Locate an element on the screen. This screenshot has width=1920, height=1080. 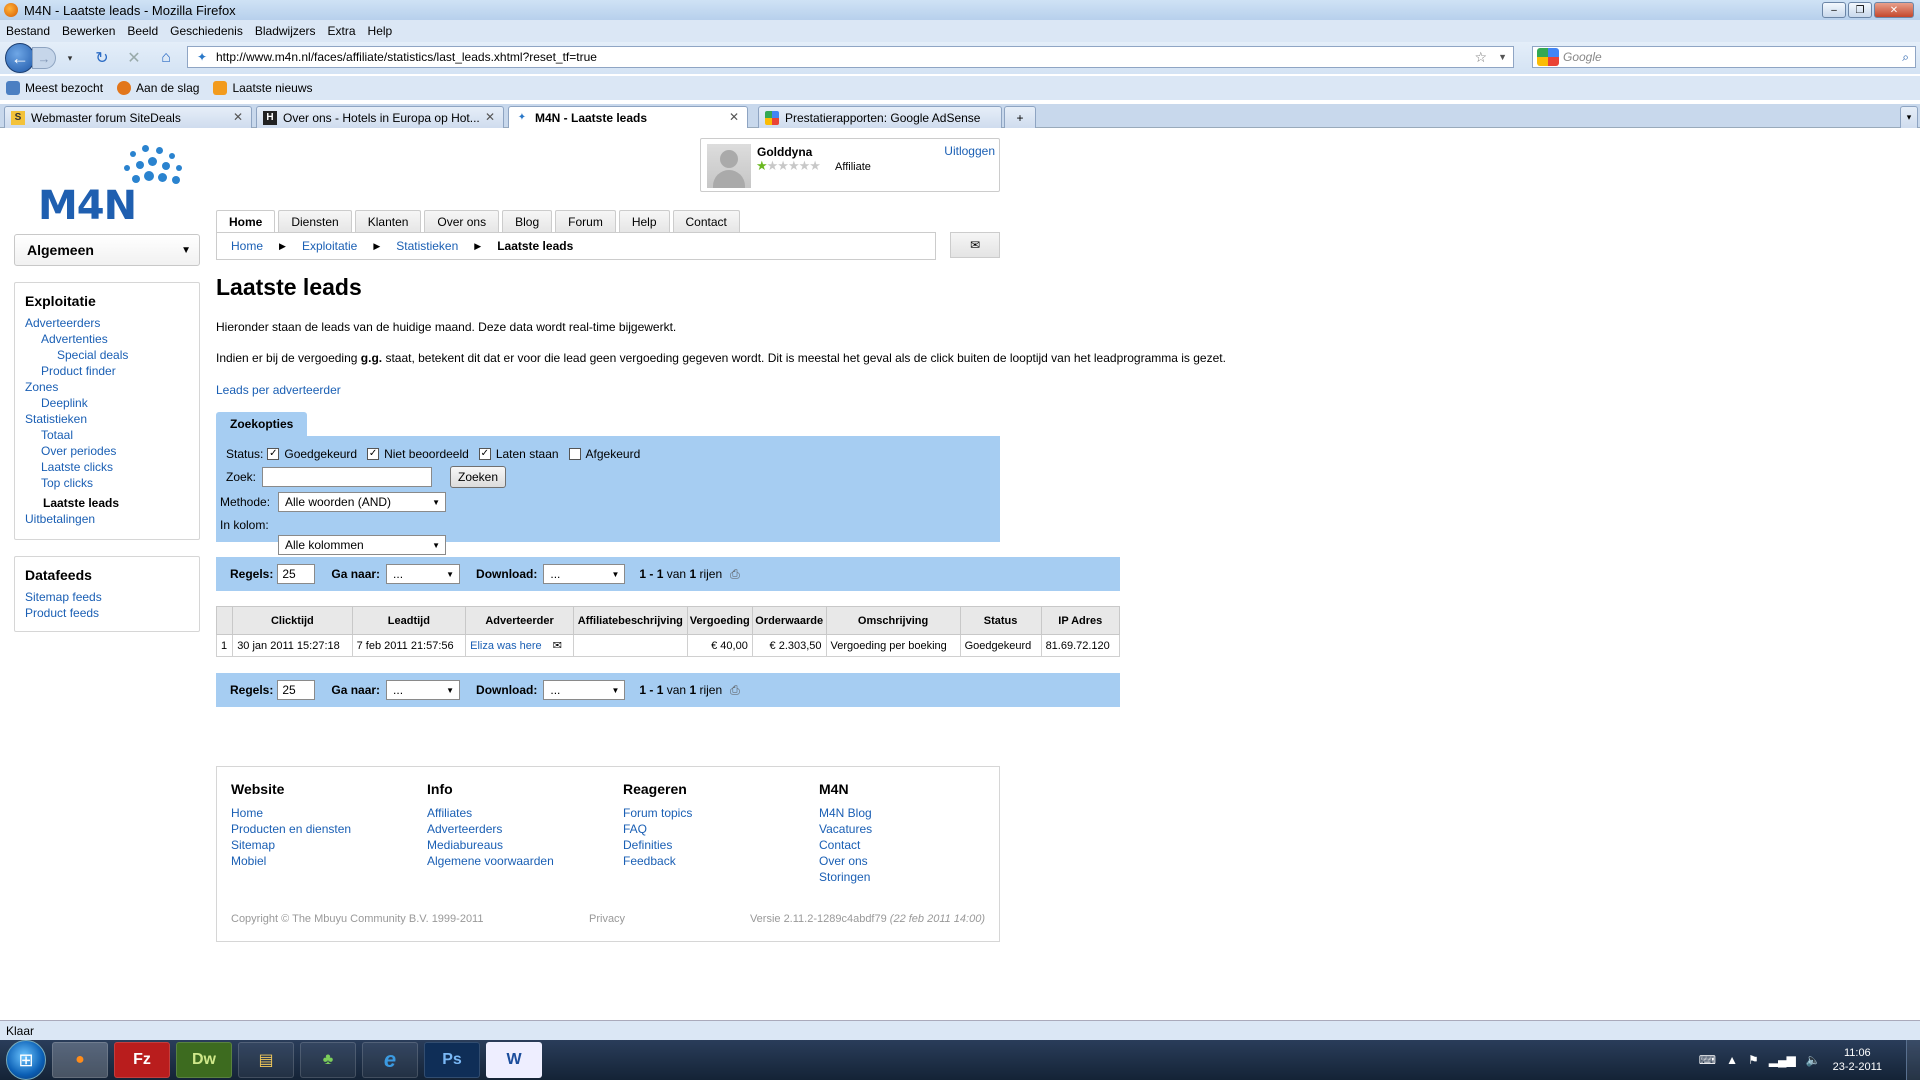
close-window-button: ✕ is located at coordinates (1894, 10).